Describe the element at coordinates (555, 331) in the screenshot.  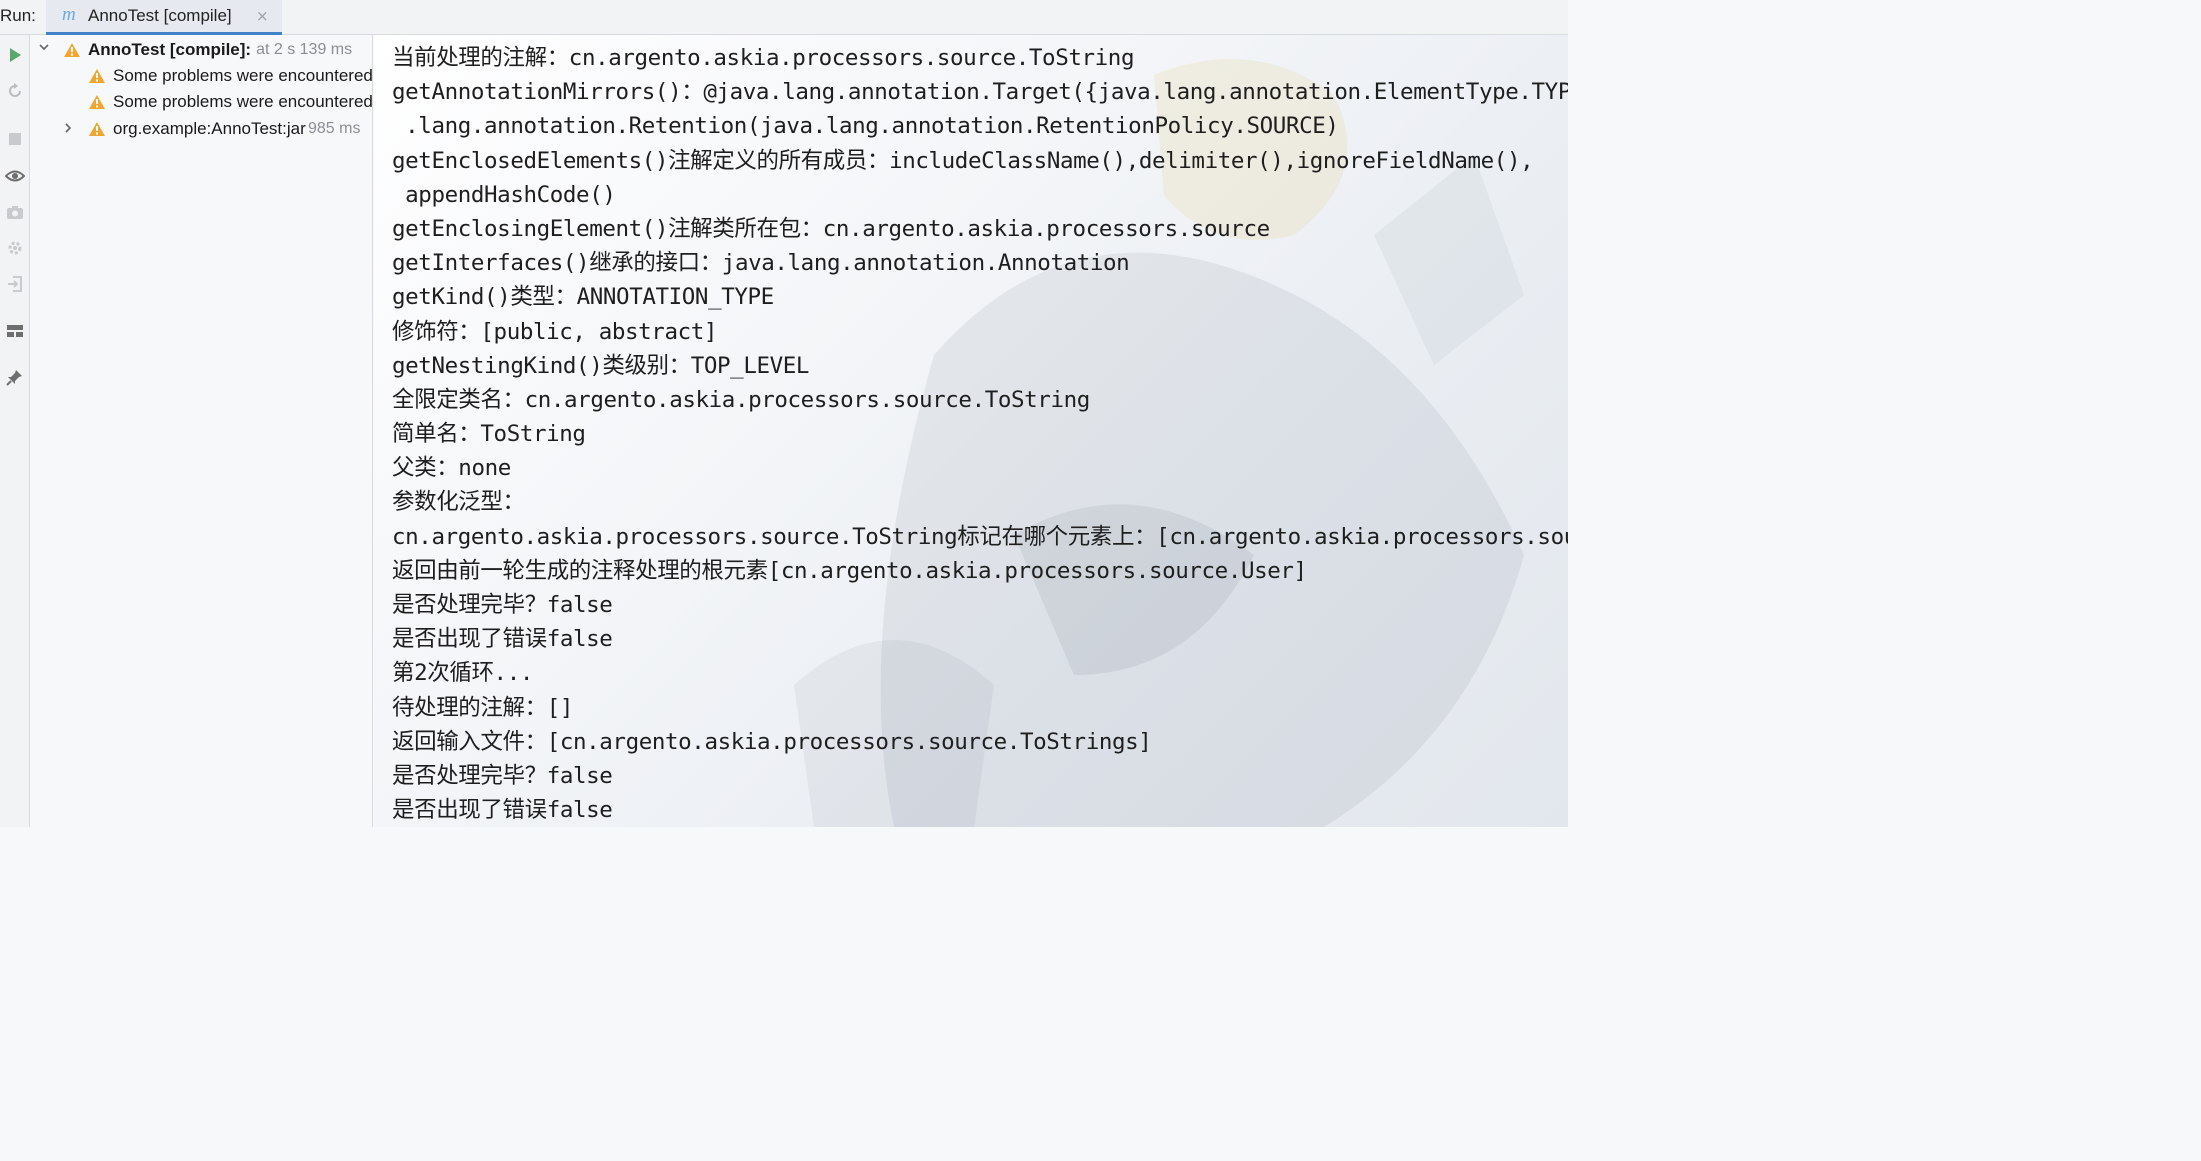
I see `console-line: 修饰符：[public, abstract]` at that location.